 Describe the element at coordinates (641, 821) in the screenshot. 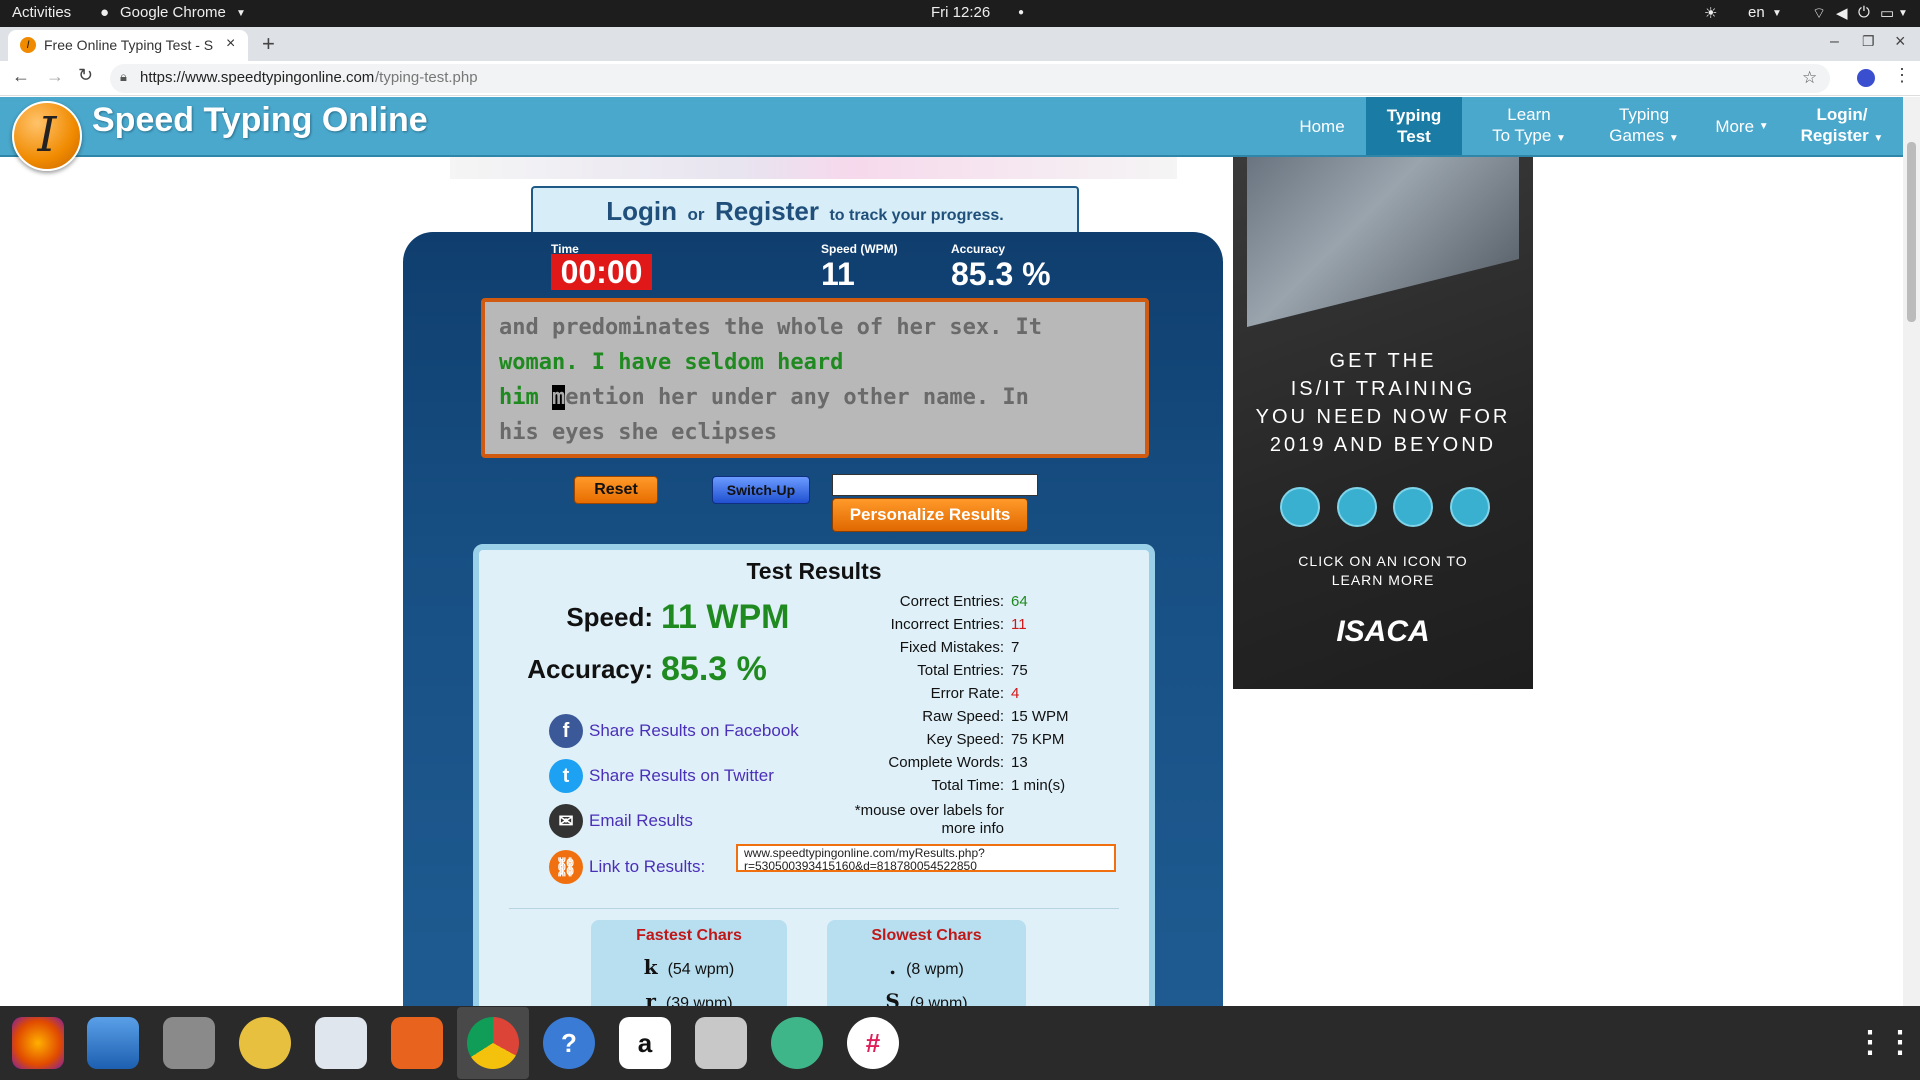

I see `email-results-link: Email Results` at that location.